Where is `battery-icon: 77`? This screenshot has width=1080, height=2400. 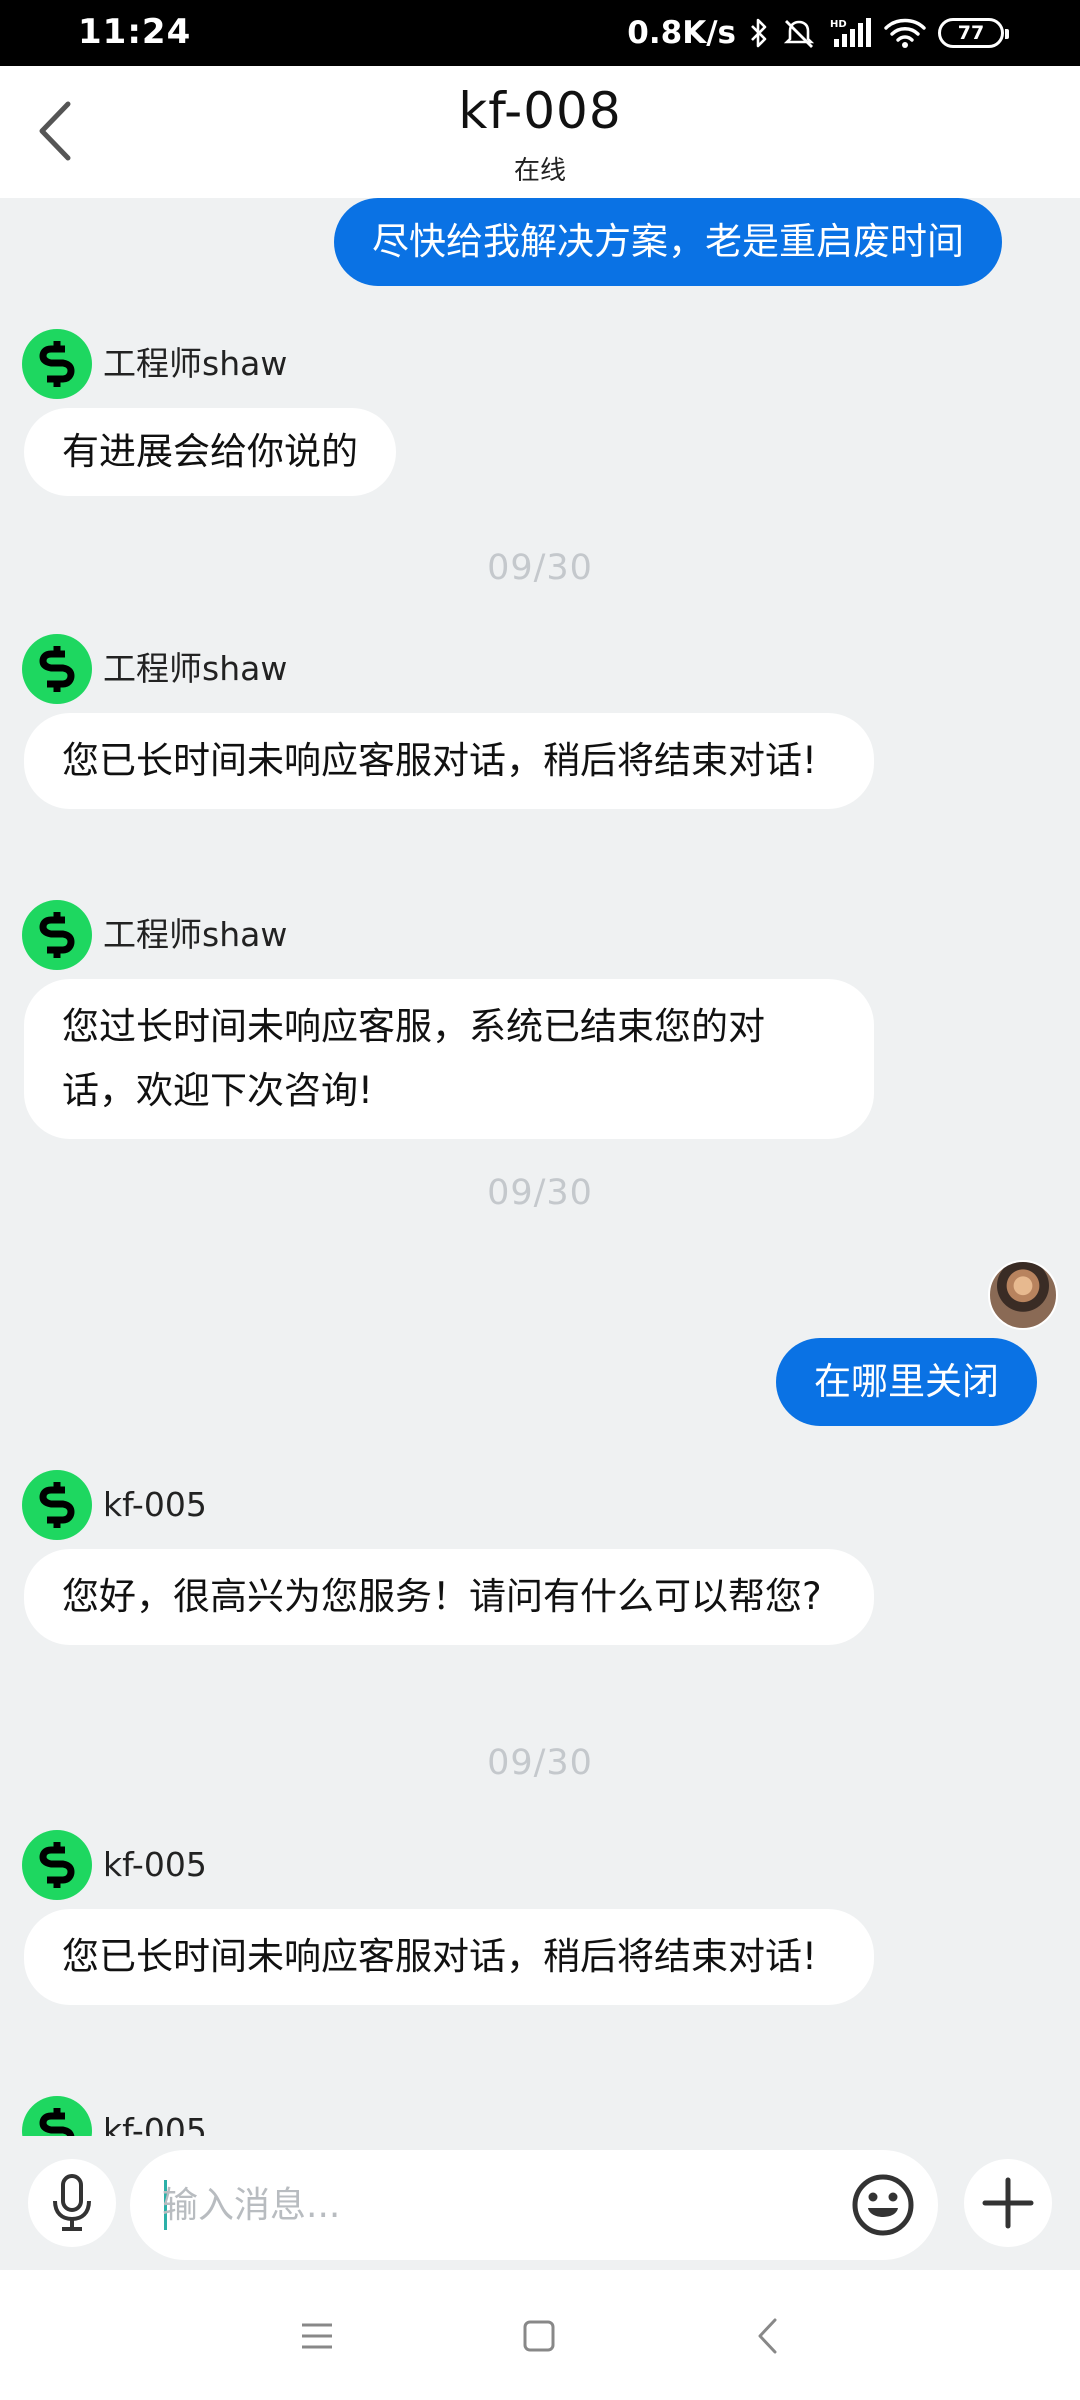
battery-icon: 77 is located at coordinates (973, 33).